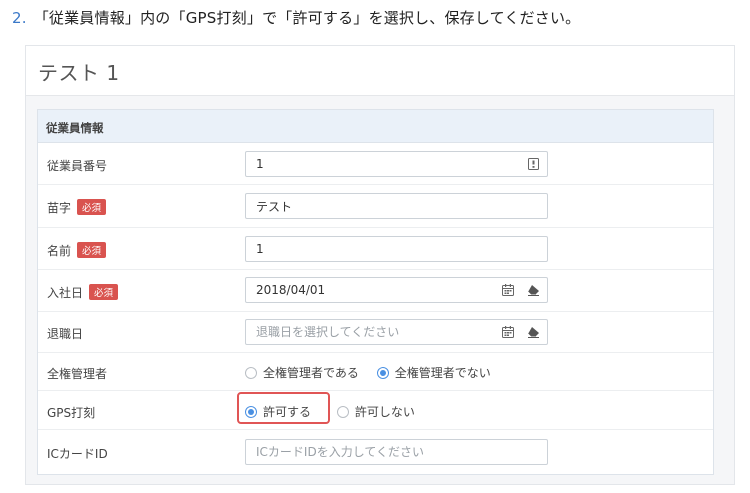 The width and height of the screenshot is (750, 493). I want to click on row-first-name: 名前 必須, so click(375, 249).